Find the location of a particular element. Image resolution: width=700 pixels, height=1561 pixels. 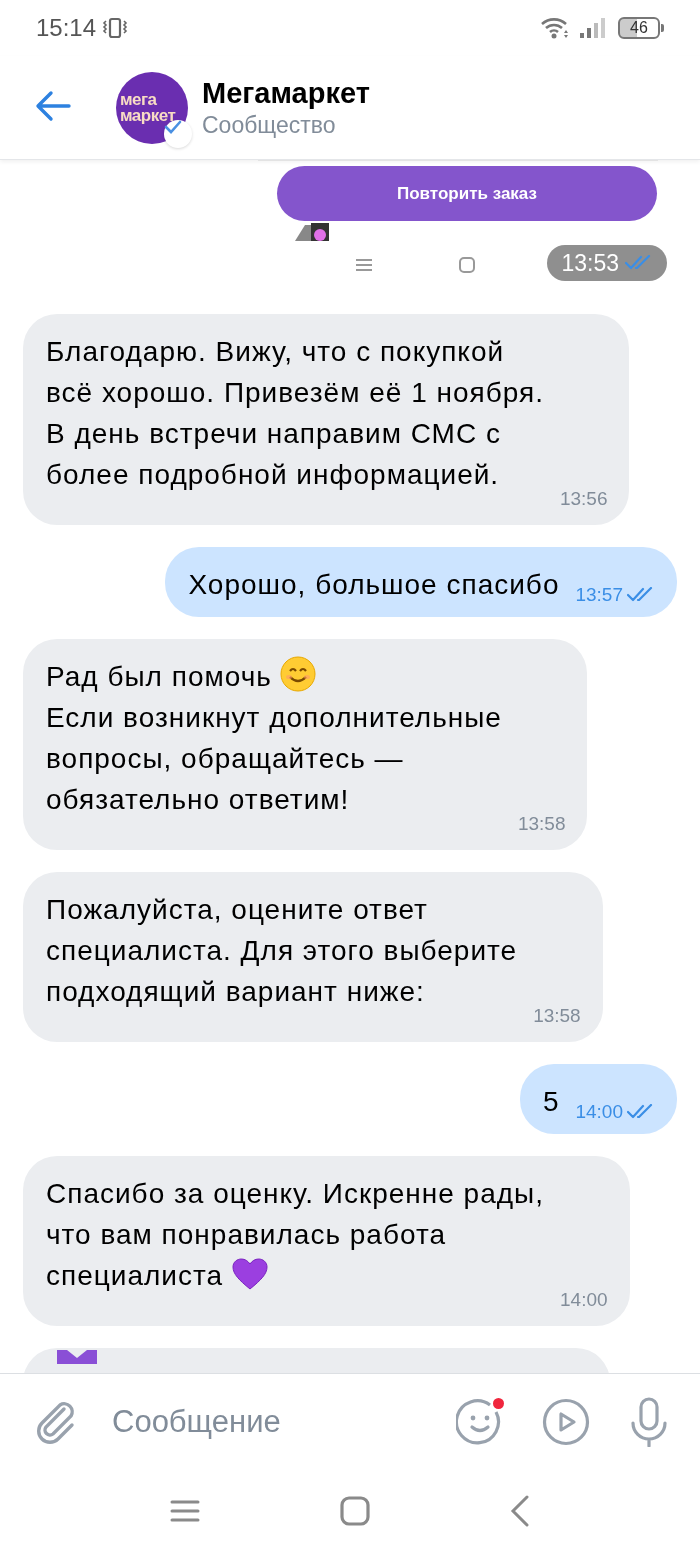

chat-title: Мегамаркет is located at coordinates (286, 92).